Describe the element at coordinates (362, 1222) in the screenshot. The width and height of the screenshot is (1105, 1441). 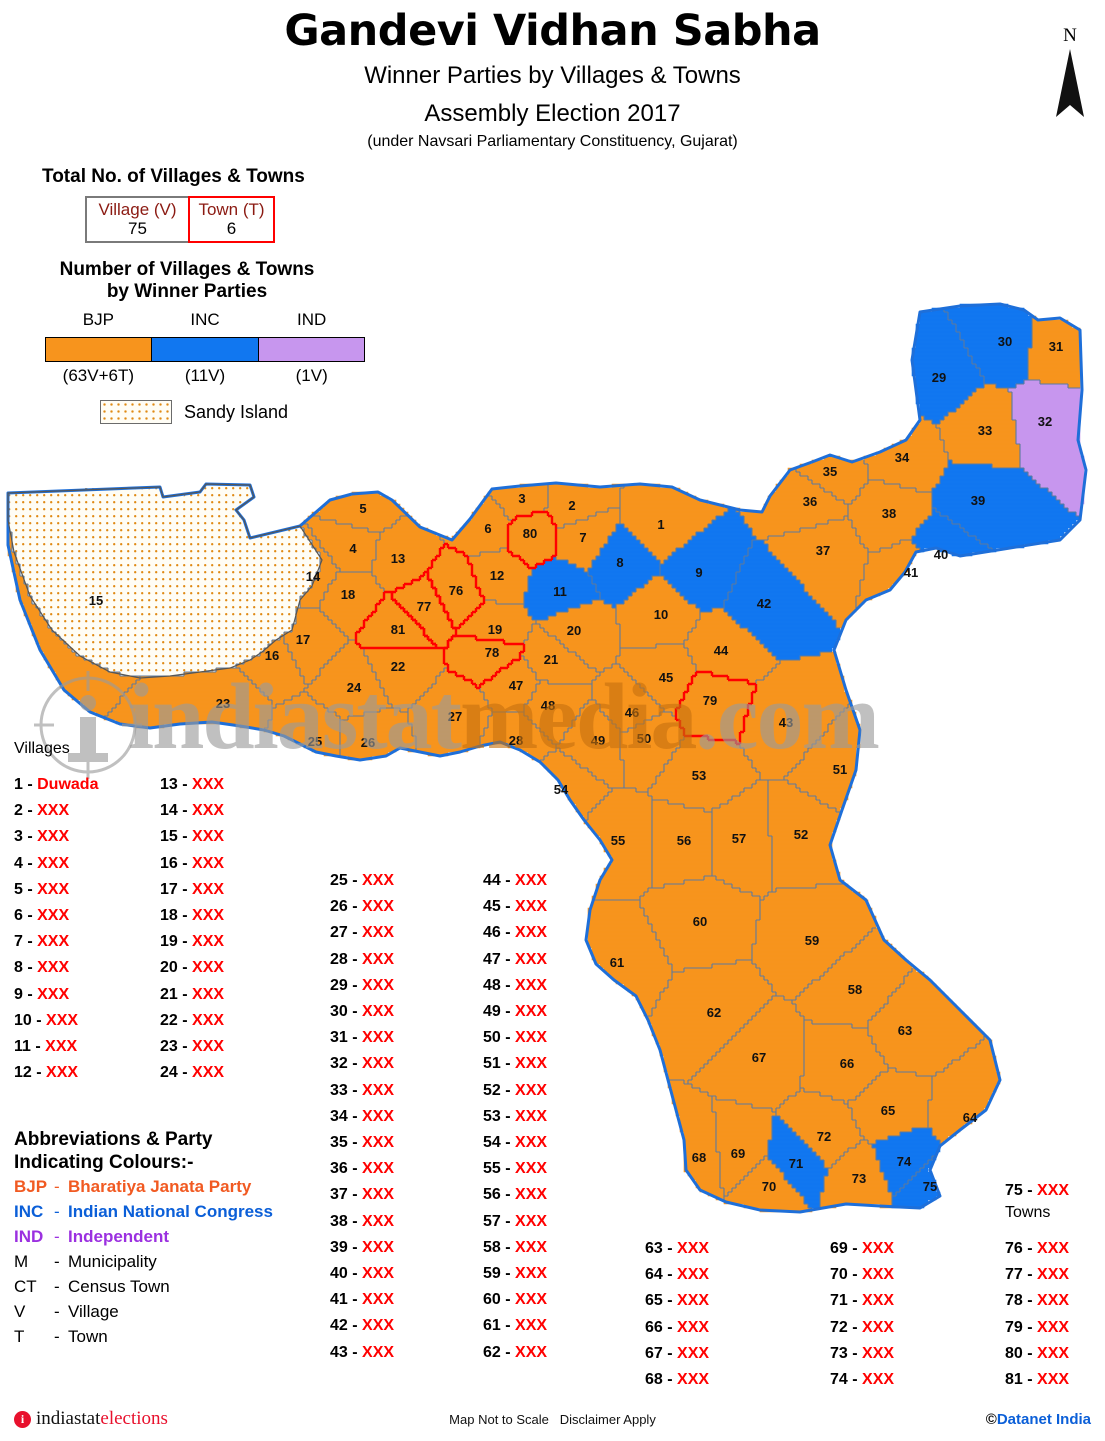
I see `list-item: 38 - XXX` at that location.